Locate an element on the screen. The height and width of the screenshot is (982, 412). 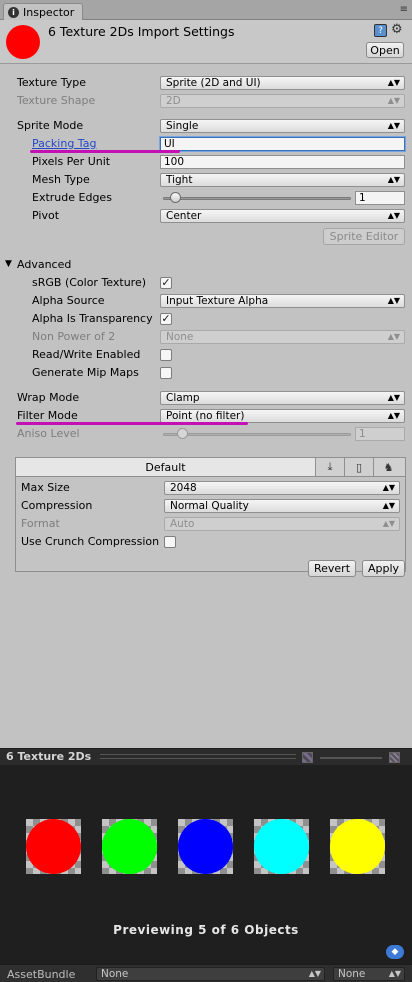
row-advanced: ▼ Advanced is located at coordinates (206, 265).